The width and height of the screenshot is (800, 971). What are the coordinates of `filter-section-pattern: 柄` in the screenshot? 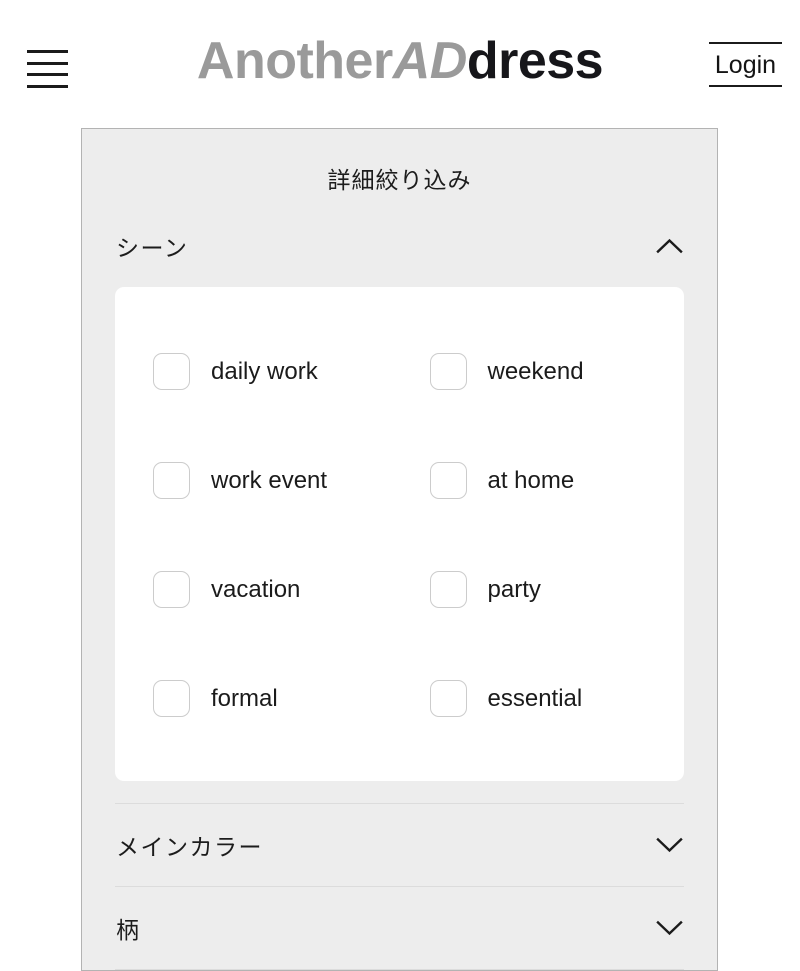 It's located at (399, 928).